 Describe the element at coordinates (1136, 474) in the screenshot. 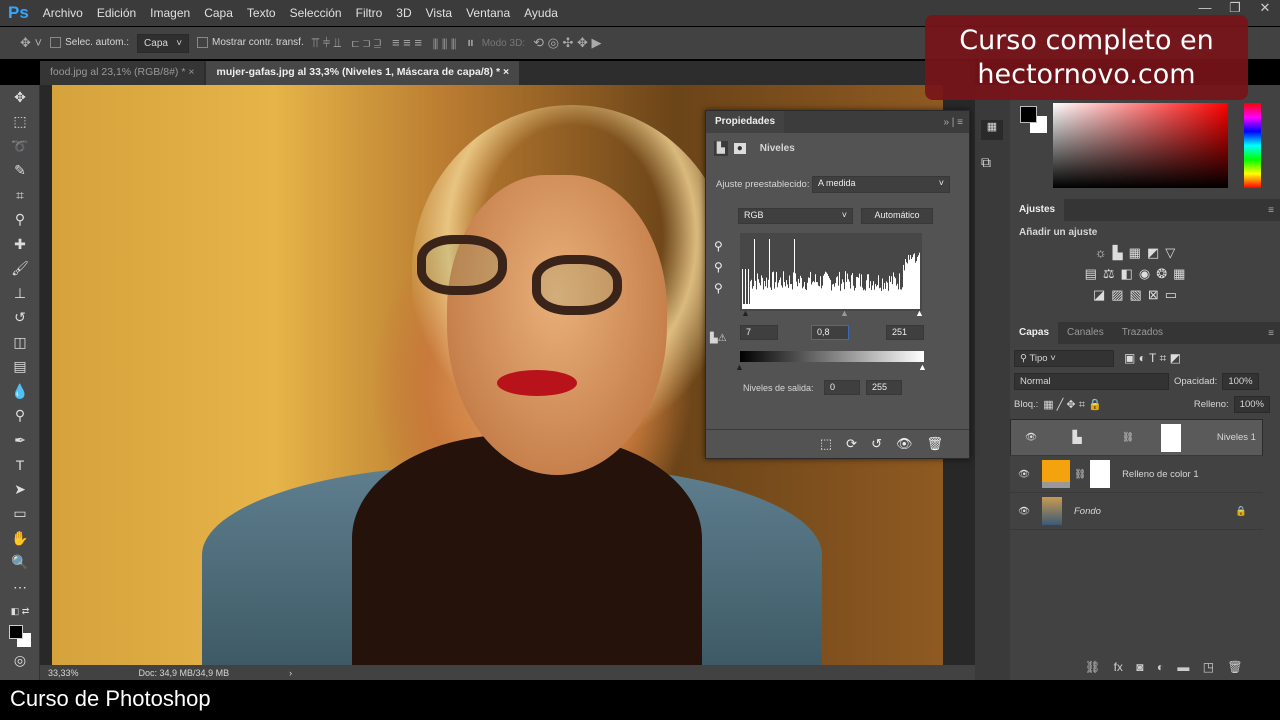

I see `layer-row-relleno: 👁 ⛓ Relleno de color 1` at that location.